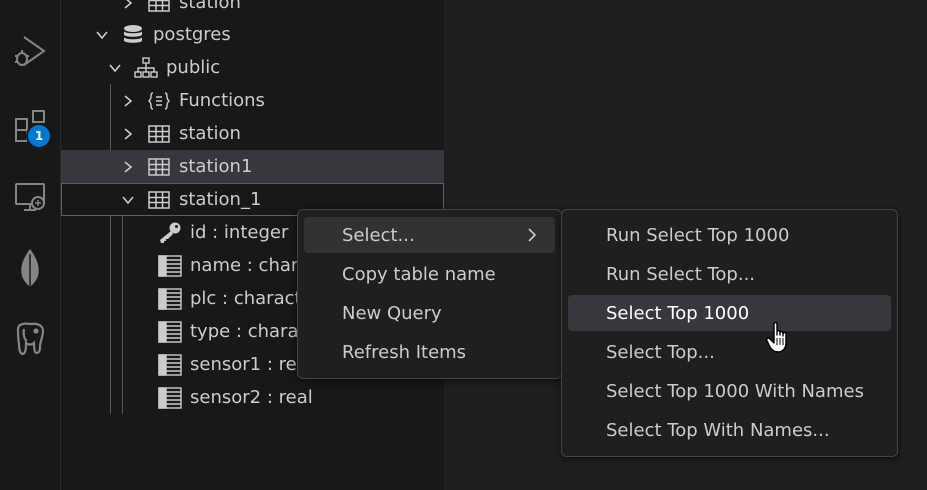 This screenshot has width=927, height=490. Describe the element at coordinates (678, 313) in the screenshot. I see `menu-item-label: Select Top 1000` at that location.